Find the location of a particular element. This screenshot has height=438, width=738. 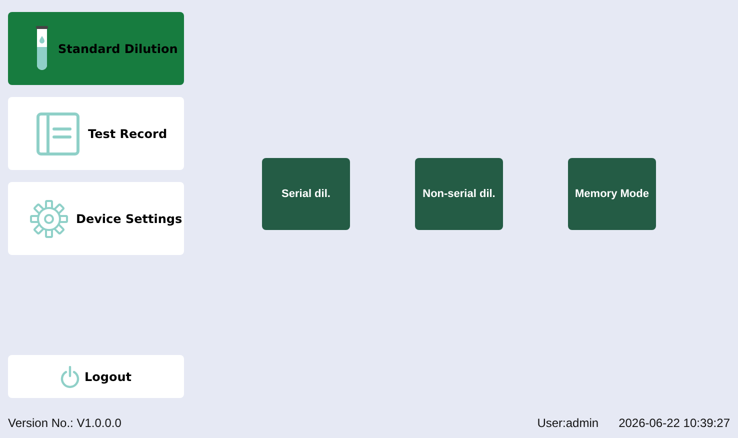

mode-button: Non-serial dil. is located at coordinates (459, 194).